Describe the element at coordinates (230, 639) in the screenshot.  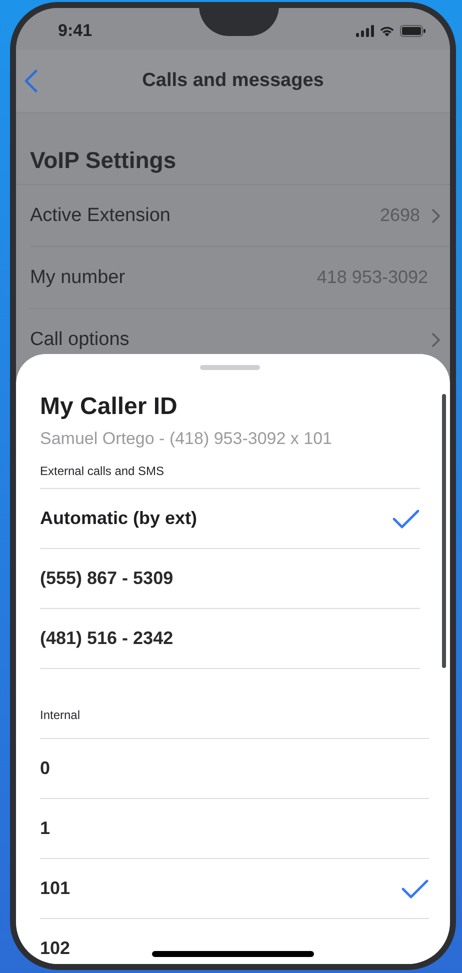
I see `option-row: (481) 516 - 2342` at that location.